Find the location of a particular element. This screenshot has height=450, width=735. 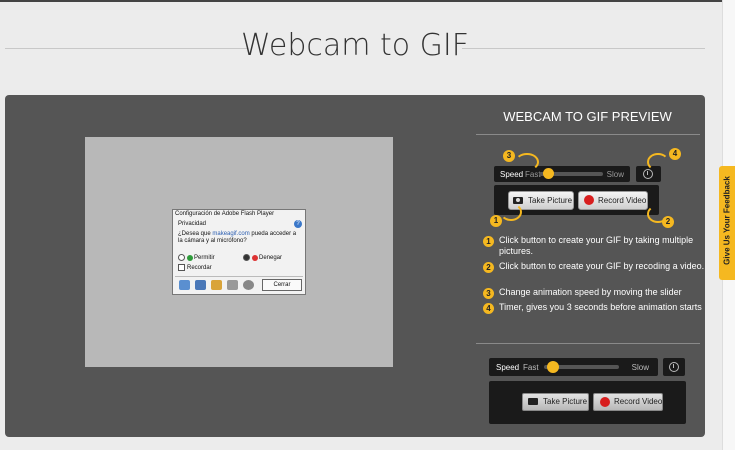

callout-3: 3 is located at coordinates (509, 156).